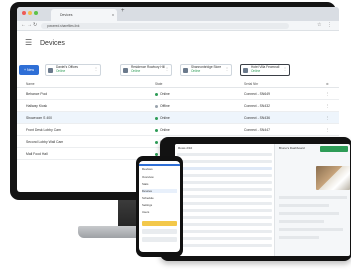 This screenshot has width=351, height=271. What do you see at coordinates (159, 184) in the screenshot?
I see `phone-menu-item: Stats` at bounding box center [159, 184].